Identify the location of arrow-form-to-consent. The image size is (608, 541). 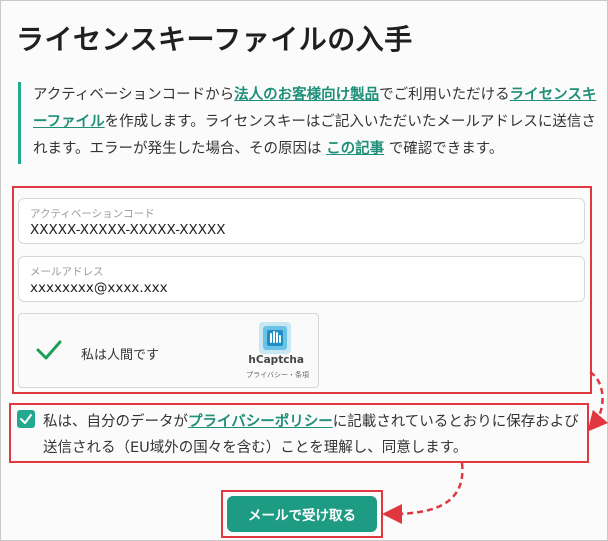
(597, 401).